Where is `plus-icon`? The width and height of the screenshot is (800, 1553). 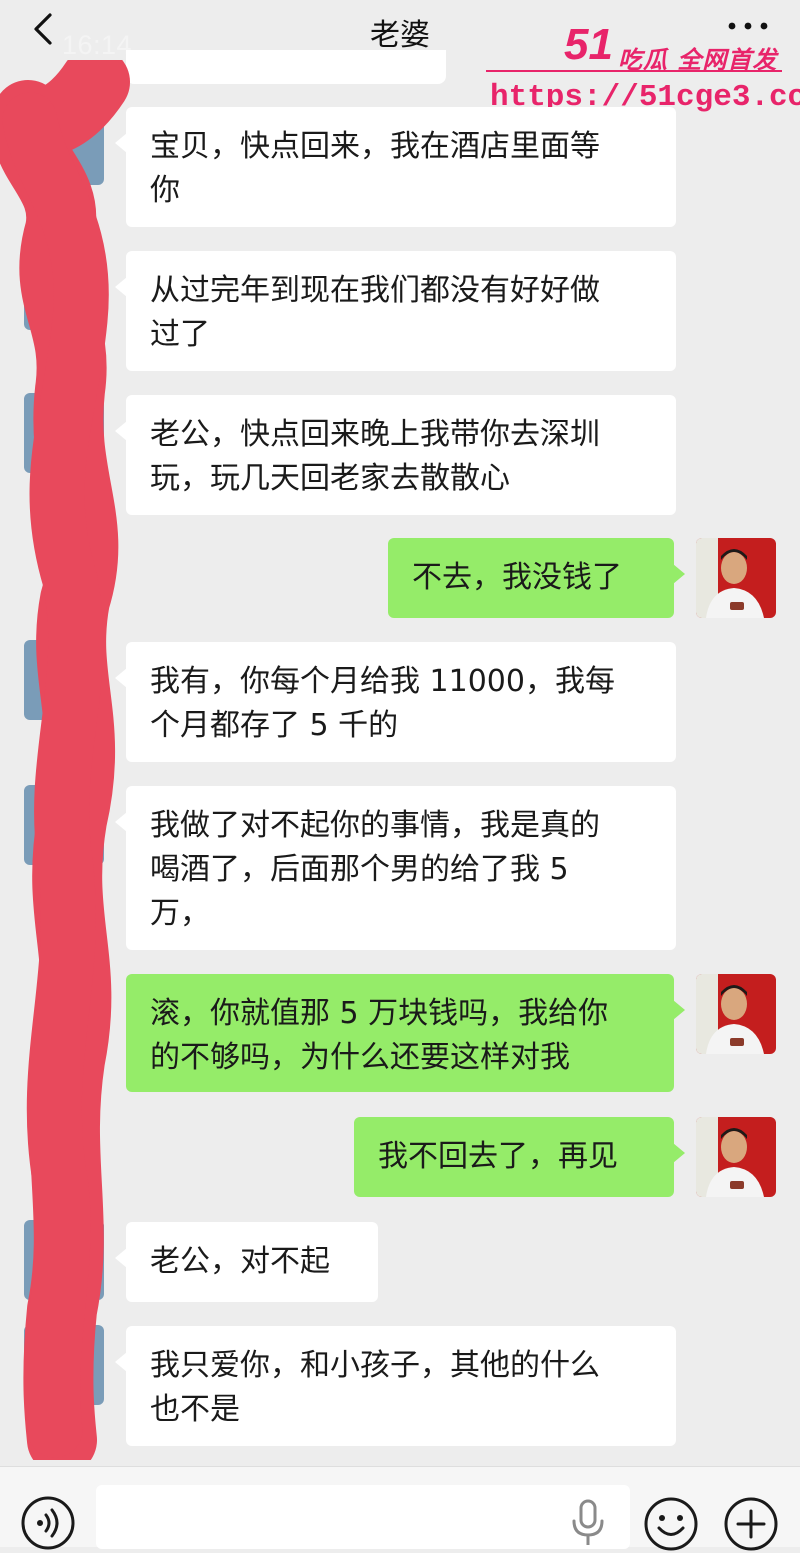 plus-icon is located at coordinates (751, 1524).